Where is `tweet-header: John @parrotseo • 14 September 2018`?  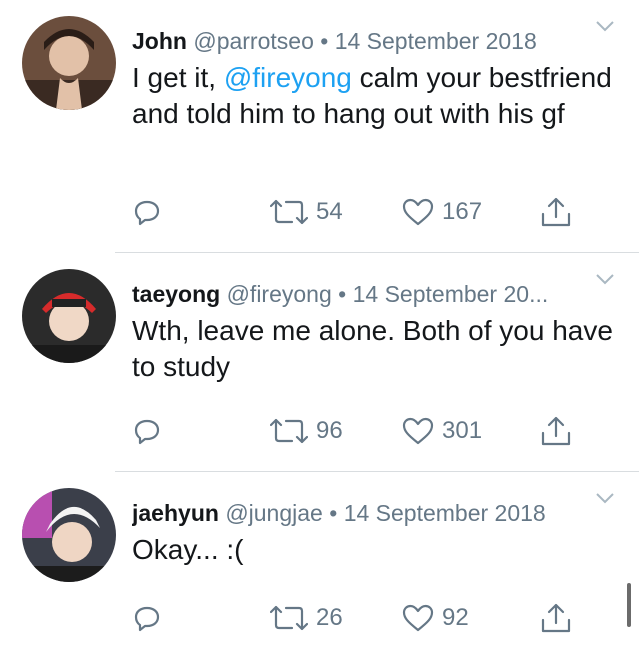
tweet-header: John @parrotseo • 14 September 2018 is located at coordinates (365, 41).